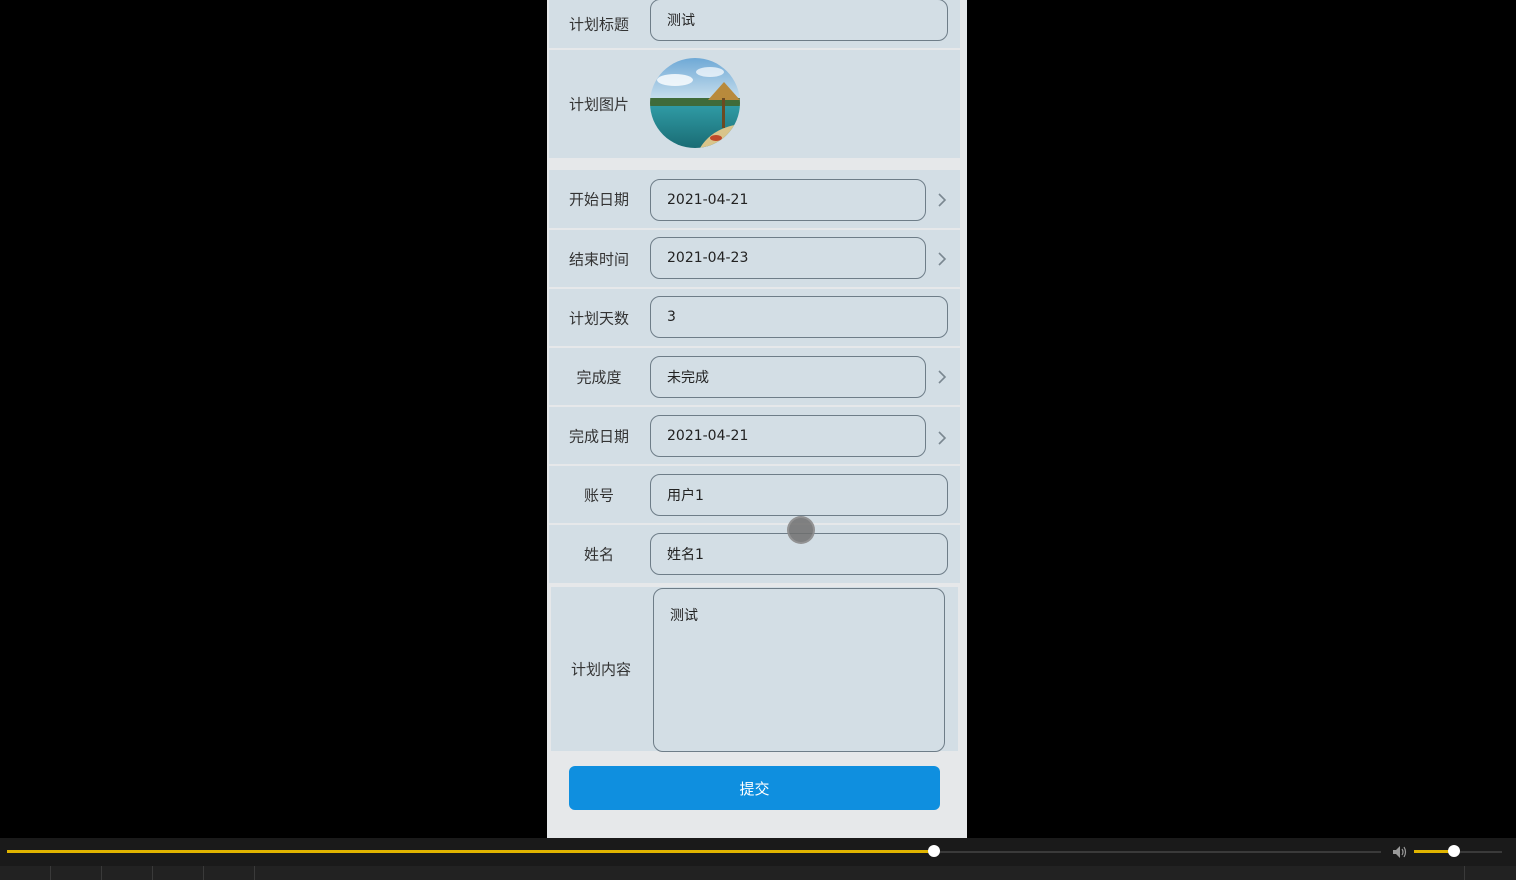 The width and height of the screenshot is (1516, 880). Describe the element at coordinates (788, 200) in the screenshot. I see `start-date-field: 2021-04-21` at that location.